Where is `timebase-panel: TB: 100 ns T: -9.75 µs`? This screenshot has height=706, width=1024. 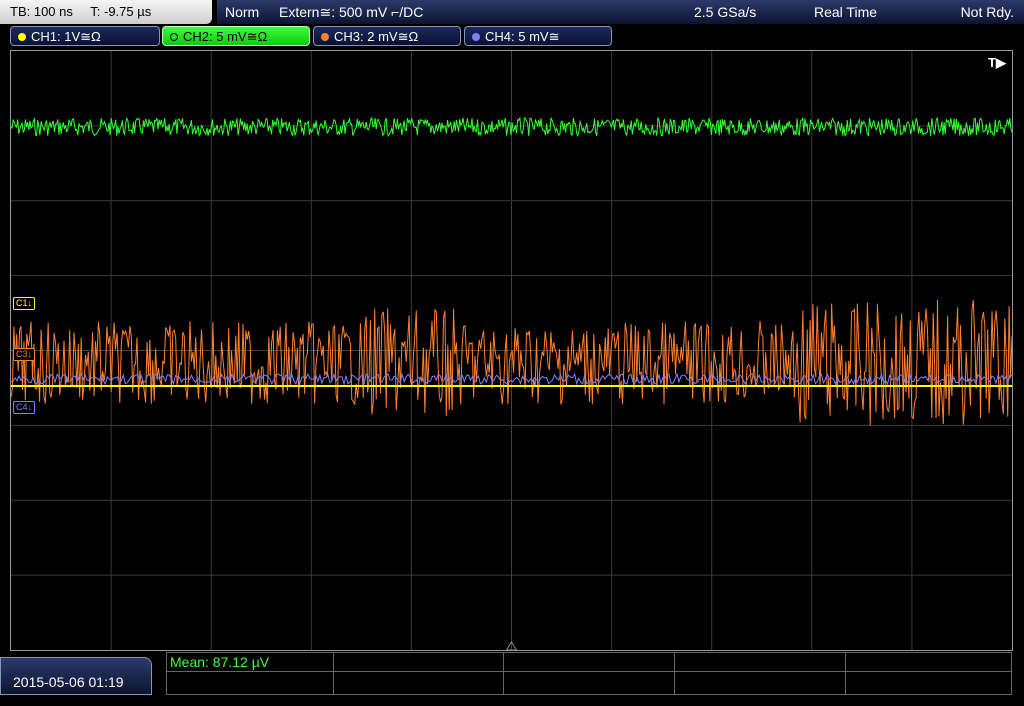
timebase-panel: TB: 100 ns T: -9.75 µs is located at coordinates (106, 12).